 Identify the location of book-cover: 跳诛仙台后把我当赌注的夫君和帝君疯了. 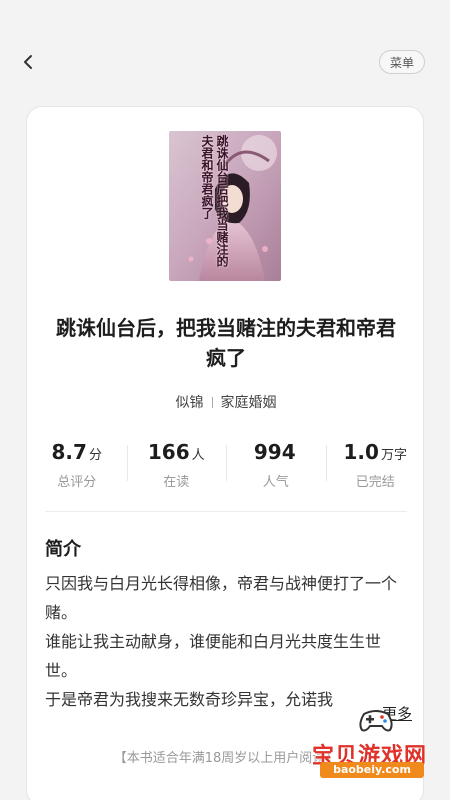
(225, 206).